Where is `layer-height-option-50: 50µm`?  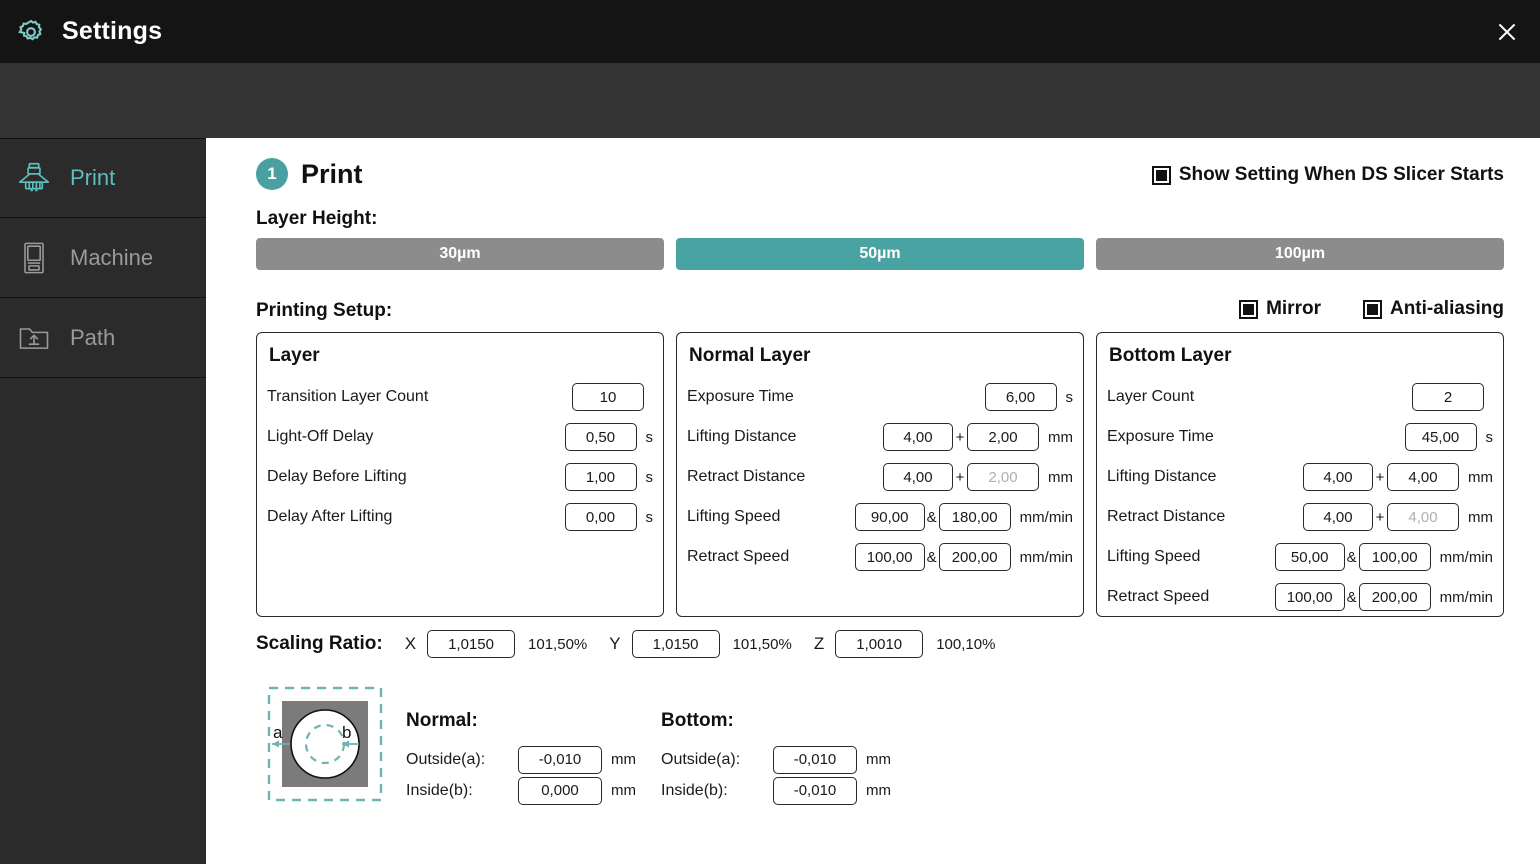
layer-height-option-50: 50µm is located at coordinates (880, 254).